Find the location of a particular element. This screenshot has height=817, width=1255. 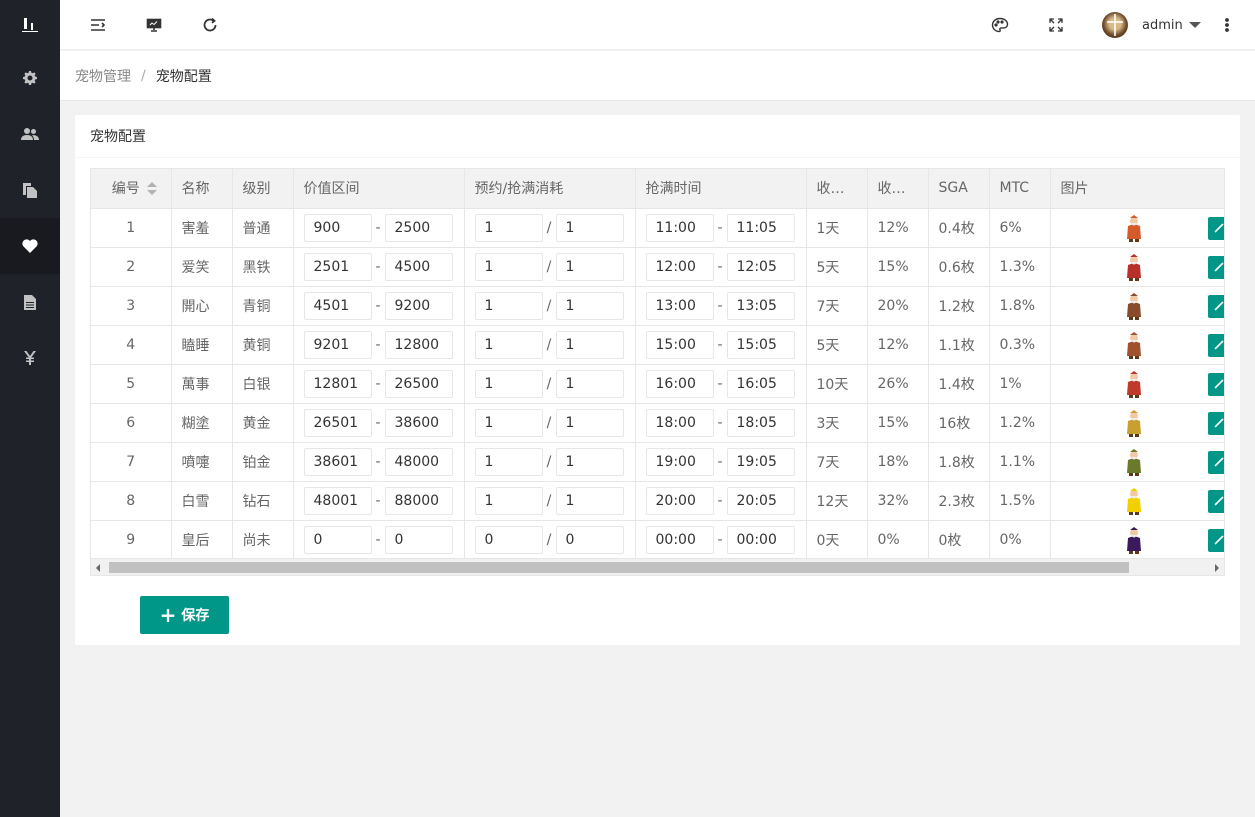

cell-value-range: - is located at coordinates (379, 306).